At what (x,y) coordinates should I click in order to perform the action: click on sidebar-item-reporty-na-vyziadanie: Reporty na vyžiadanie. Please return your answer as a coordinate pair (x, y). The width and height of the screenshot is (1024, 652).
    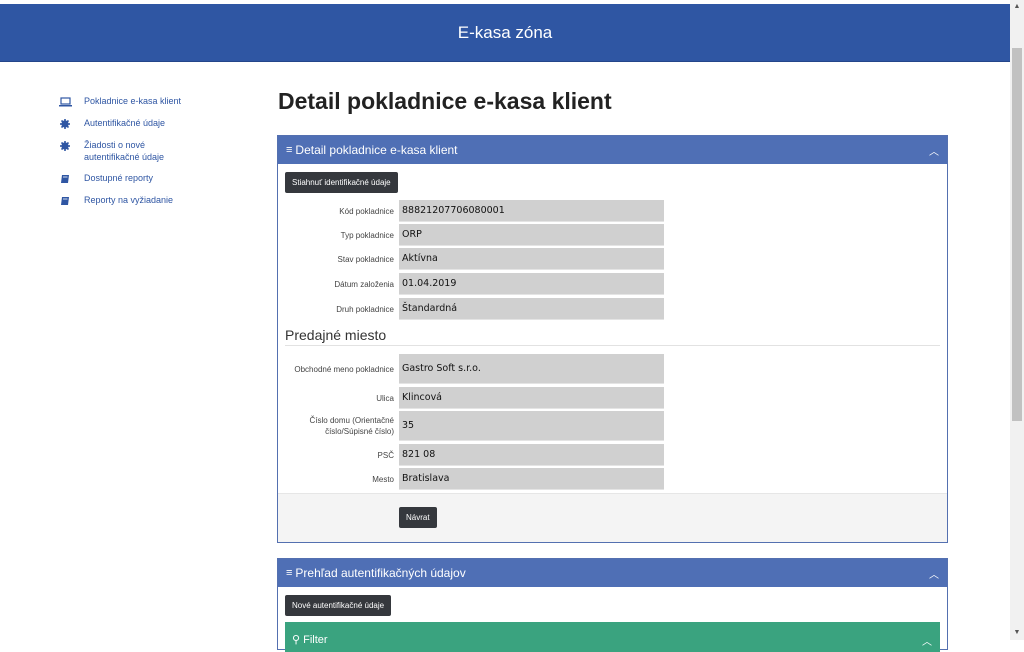
    Looking at the image, I should click on (158, 200).